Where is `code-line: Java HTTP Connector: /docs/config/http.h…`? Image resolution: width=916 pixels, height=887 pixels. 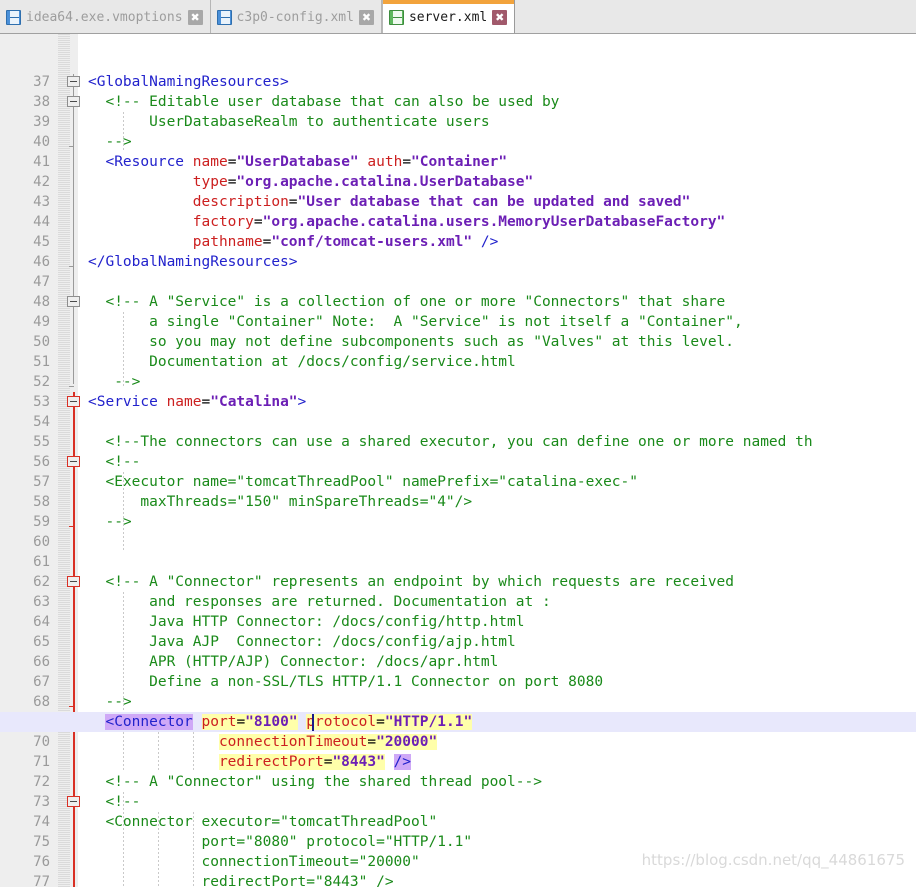
code-line: Java HTTP Connector: /docs/config/http.h… is located at coordinates (502, 622).